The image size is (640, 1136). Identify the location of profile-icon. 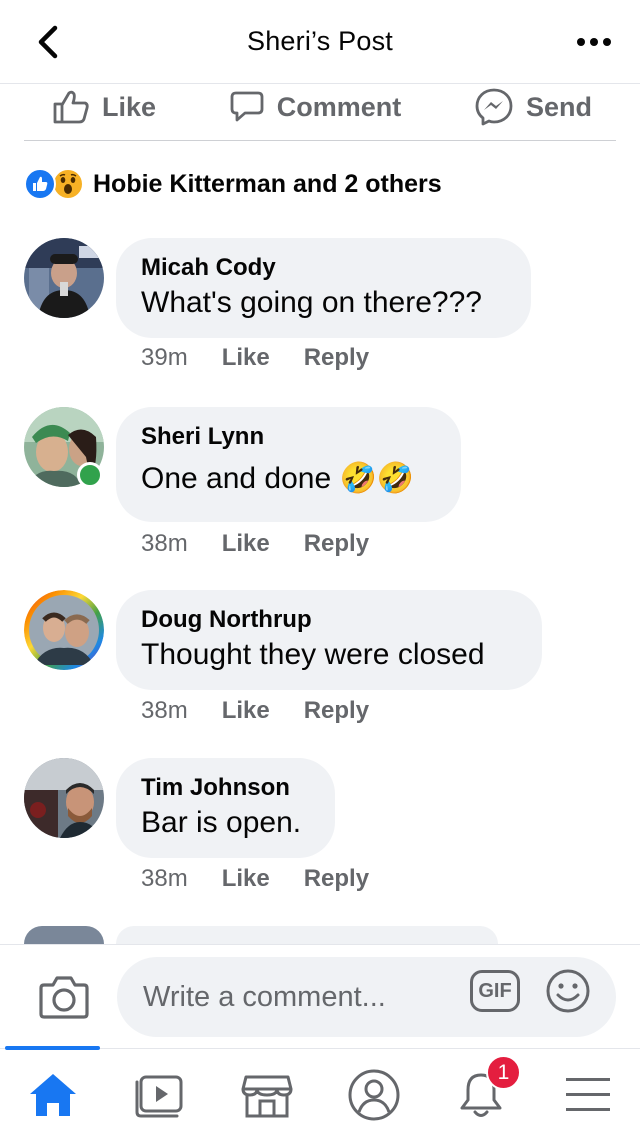
(374, 1095).